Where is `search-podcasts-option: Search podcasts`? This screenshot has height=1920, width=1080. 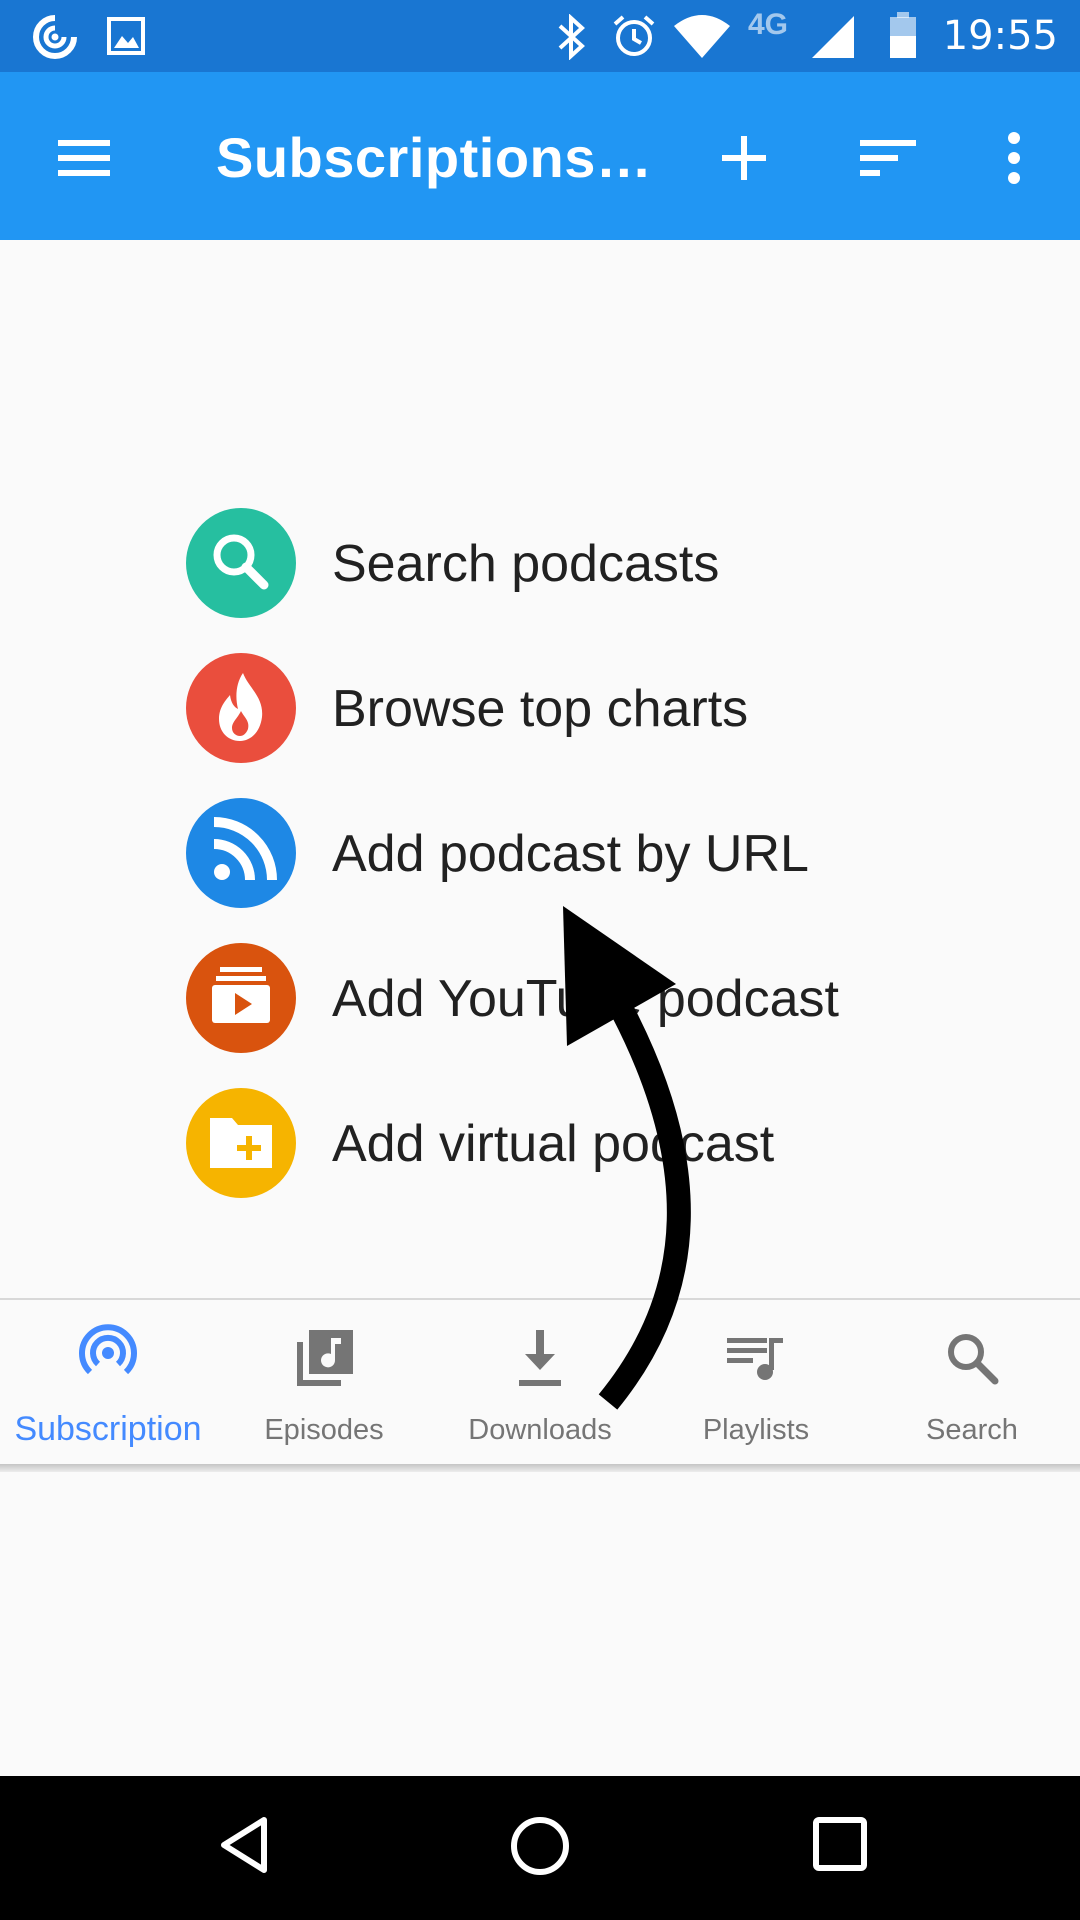
search-podcasts-option: Search podcasts is located at coordinates (586, 564).